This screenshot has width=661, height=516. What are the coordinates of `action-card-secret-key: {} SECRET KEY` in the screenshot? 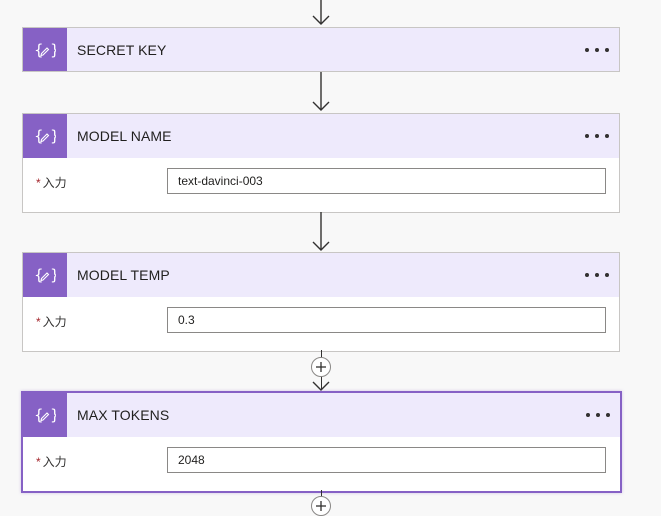 It's located at (321, 49).